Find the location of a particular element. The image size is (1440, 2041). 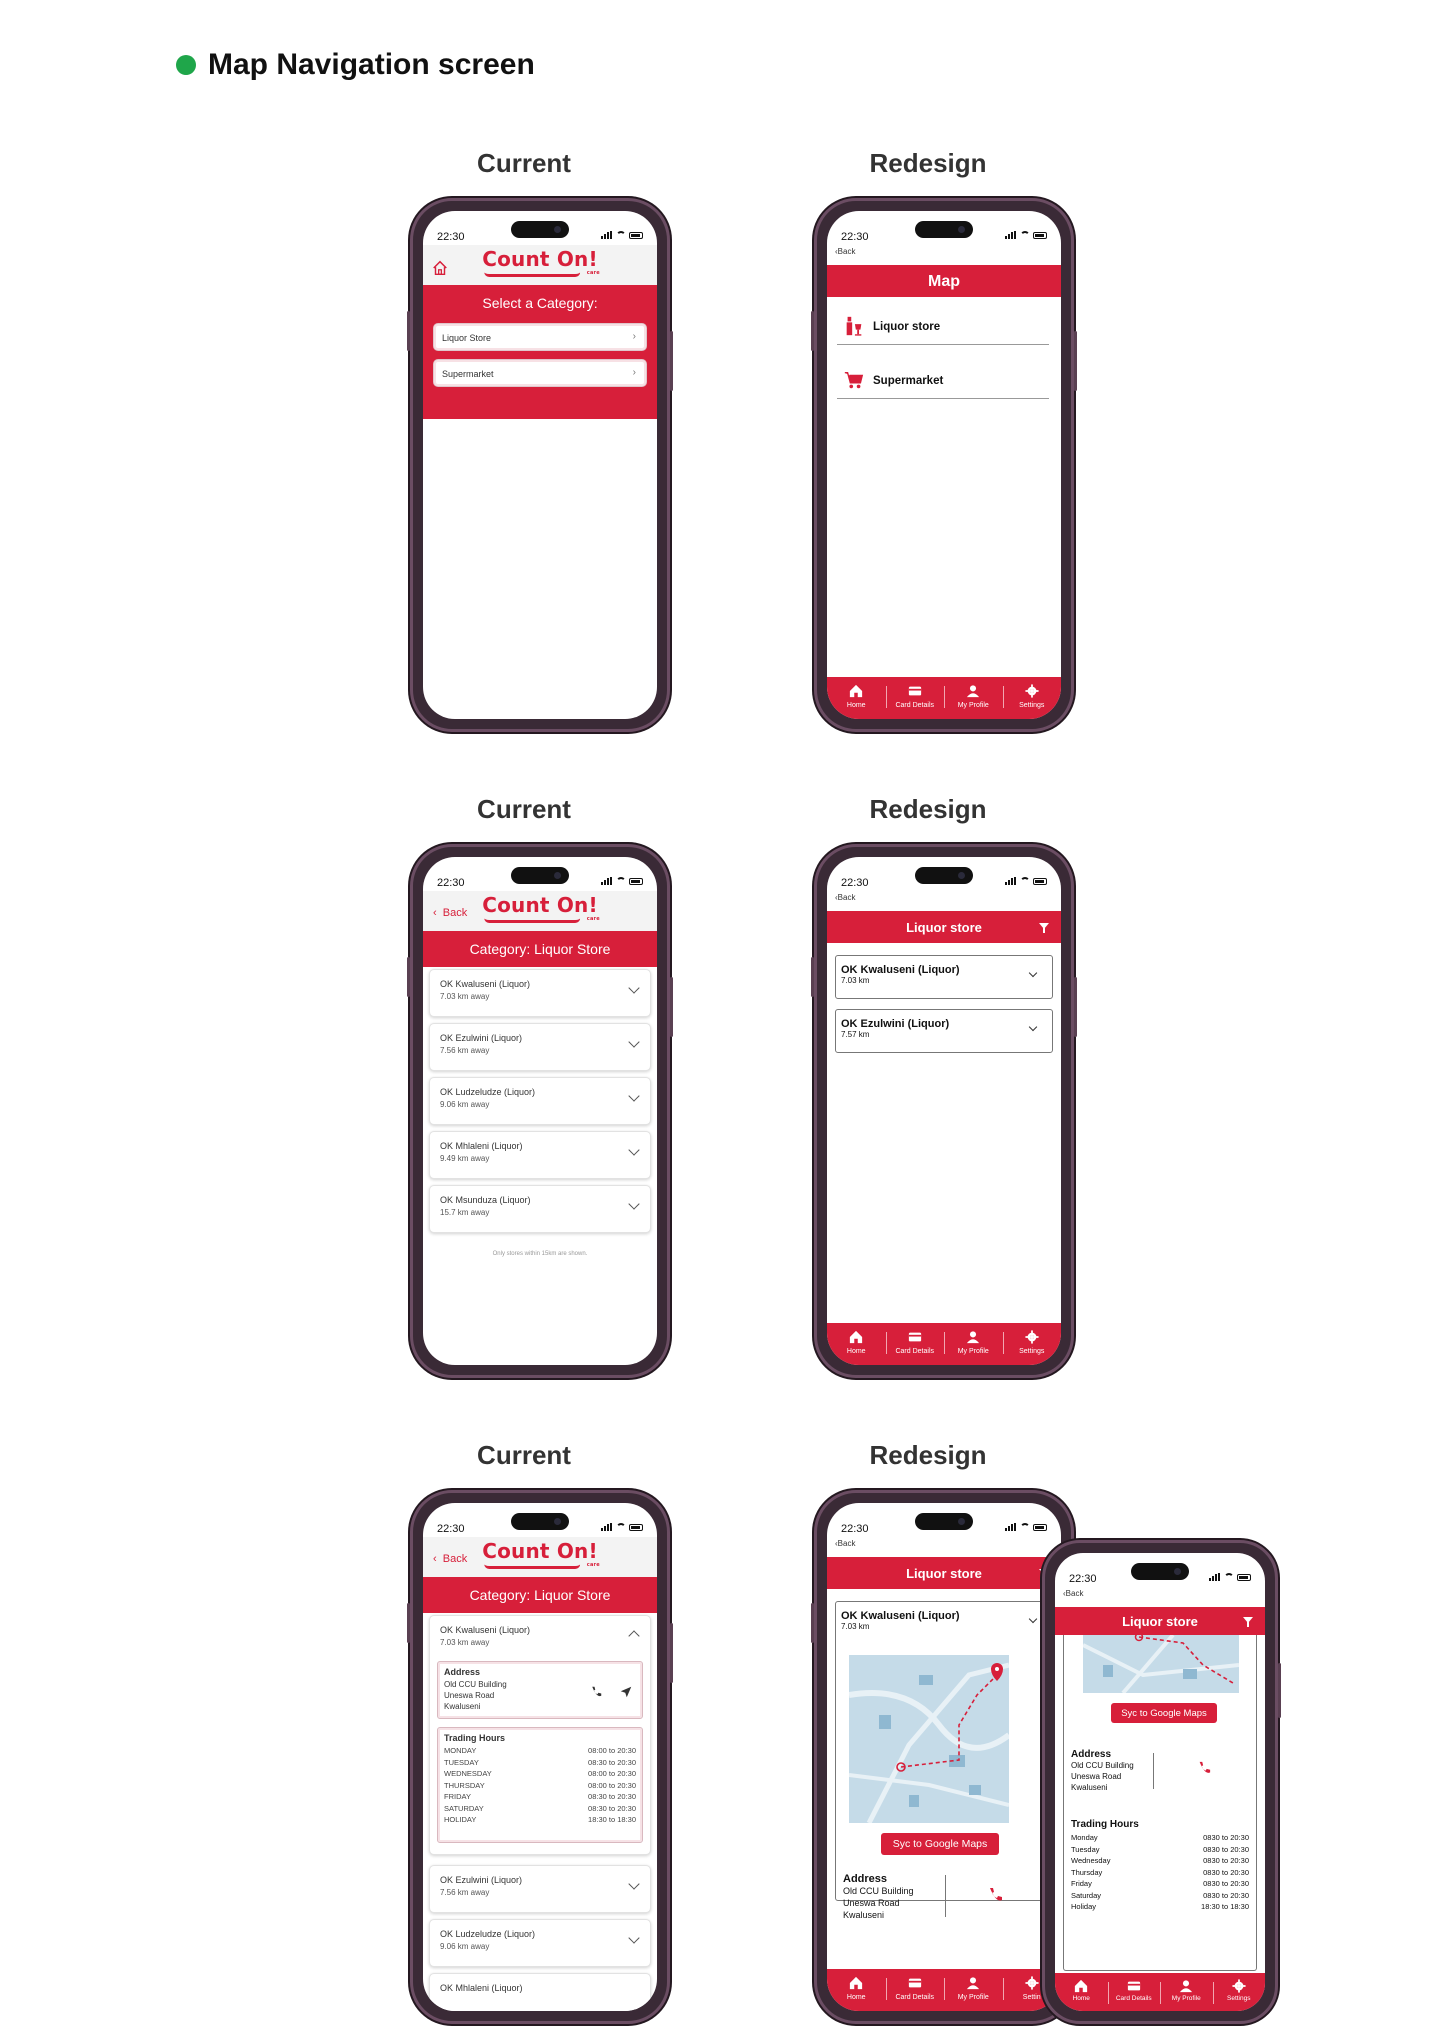

store-card: OK Msunduza (Liquor) 15.7 km away is located at coordinates (540, 1209).